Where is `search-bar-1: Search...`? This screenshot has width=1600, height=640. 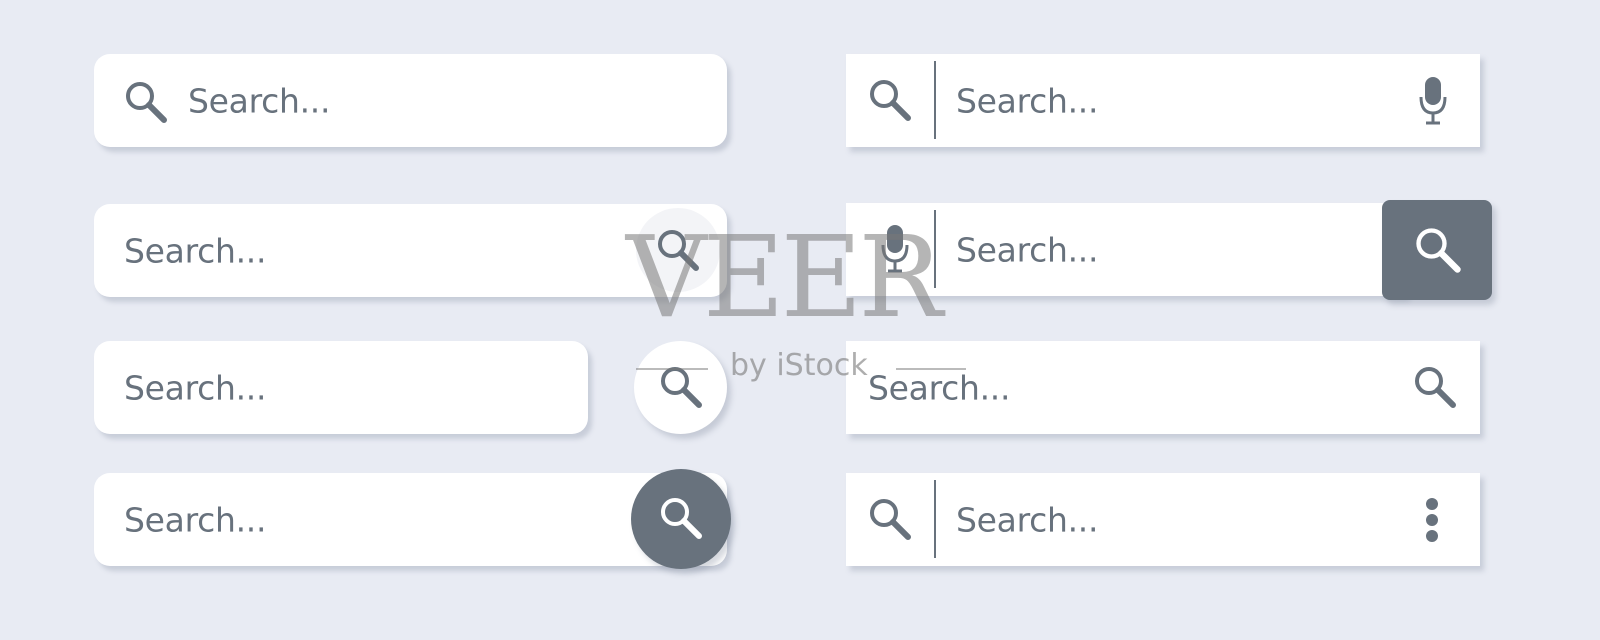 search-bar-1: Search... is located at coordinates (410, 100).